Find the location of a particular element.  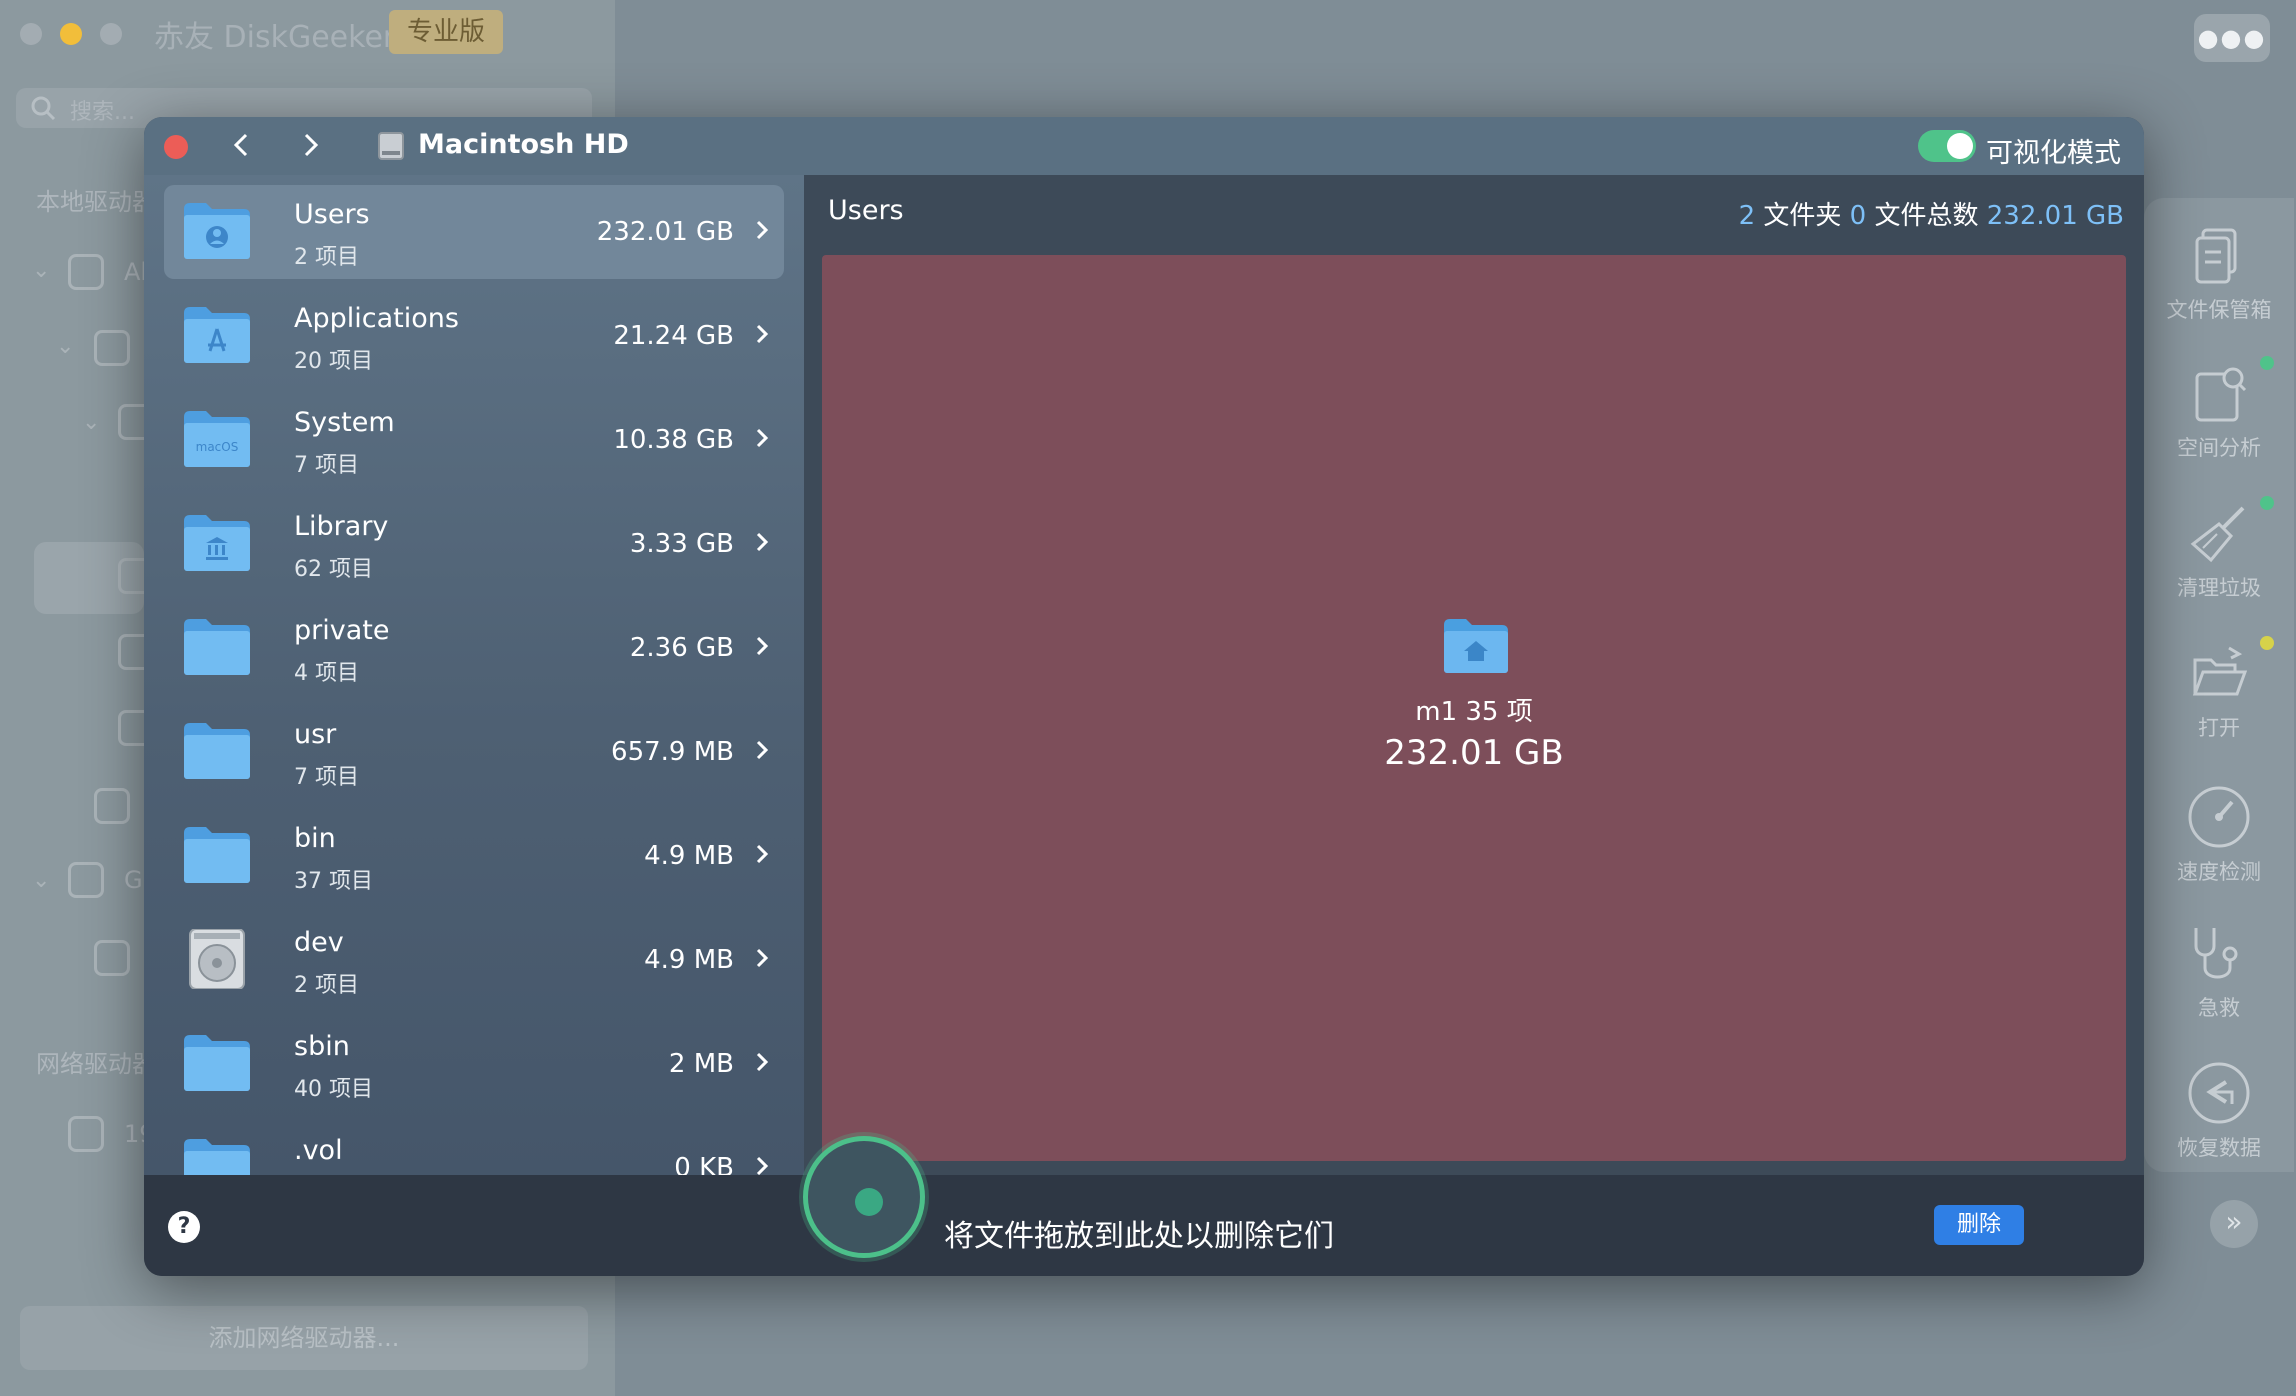

list-item-name: dev is located at coordinates (319, 942).